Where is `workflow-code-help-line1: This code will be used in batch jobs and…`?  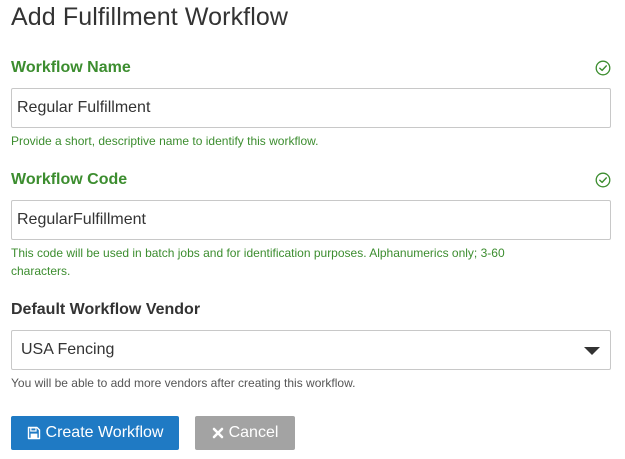 workflow-code-help-line1: This code will be used in batch jobs and… is located at coordinates (258, 253).